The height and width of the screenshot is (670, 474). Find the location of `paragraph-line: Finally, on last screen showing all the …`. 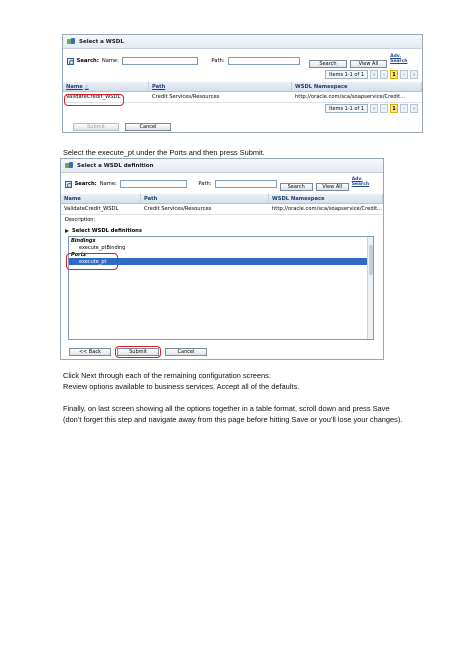

paragraph-line: Finally, on last screen showing all the … is located at coordinates (226, 408).